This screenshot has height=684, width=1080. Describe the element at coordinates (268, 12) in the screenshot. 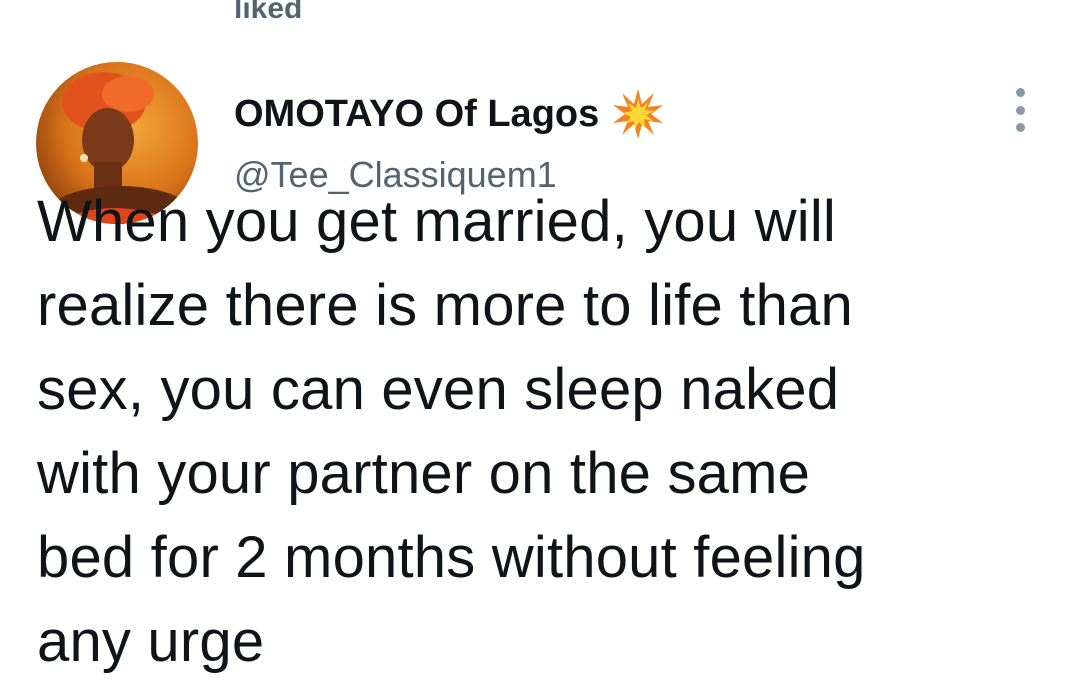

I see `social-context-label: liked` at that location.